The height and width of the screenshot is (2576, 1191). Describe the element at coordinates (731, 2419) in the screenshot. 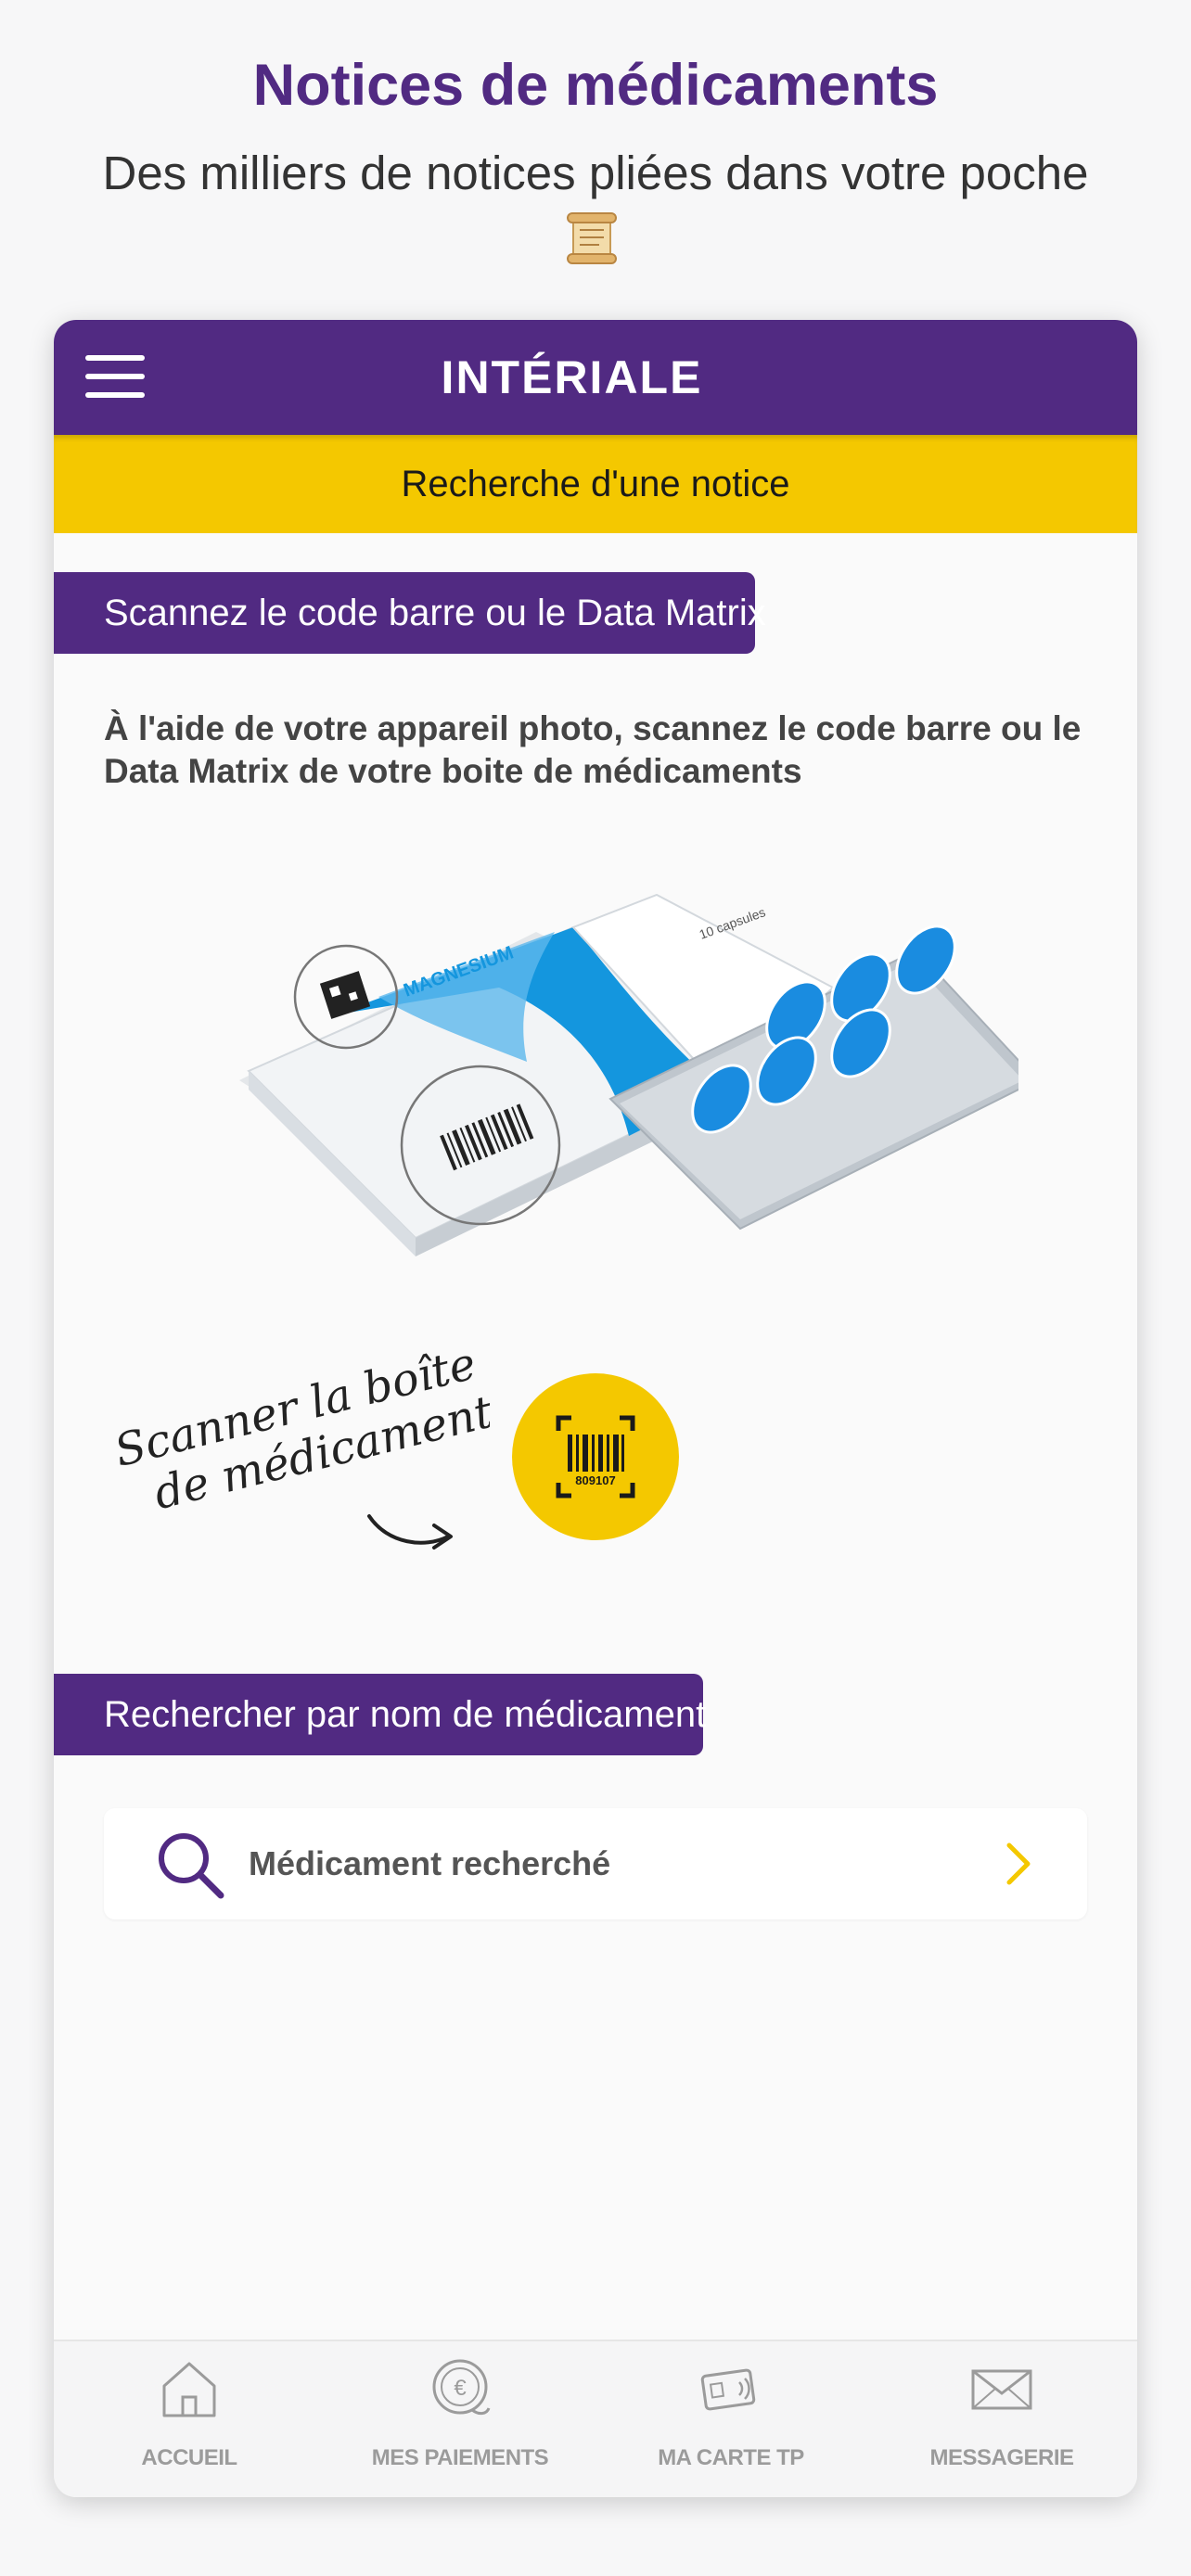

I see `nav-item-ma-carte-tp: MA CARTE TP` at that location.